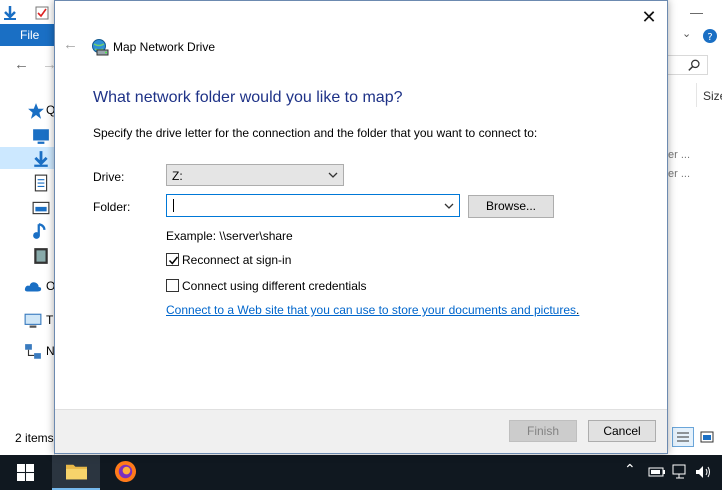  Describe the element at coordinates (704, 472) in the screenshot. I see `volume-icon` at that location.